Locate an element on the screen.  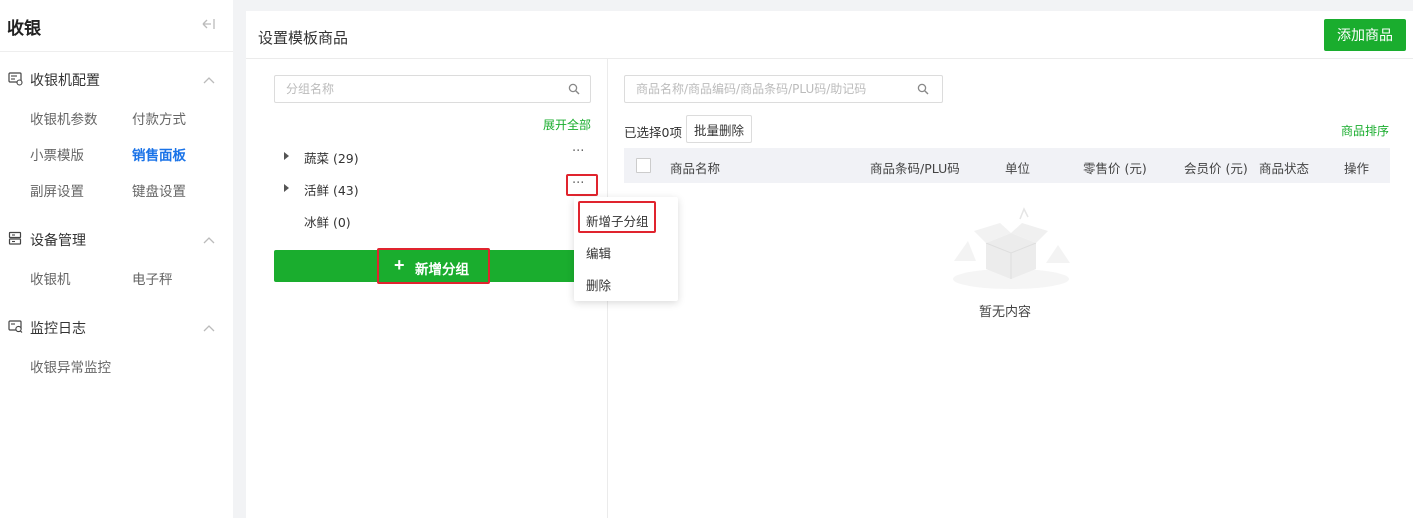
group-label: 冰鲜 (0) is located at coordinates (327, 222).